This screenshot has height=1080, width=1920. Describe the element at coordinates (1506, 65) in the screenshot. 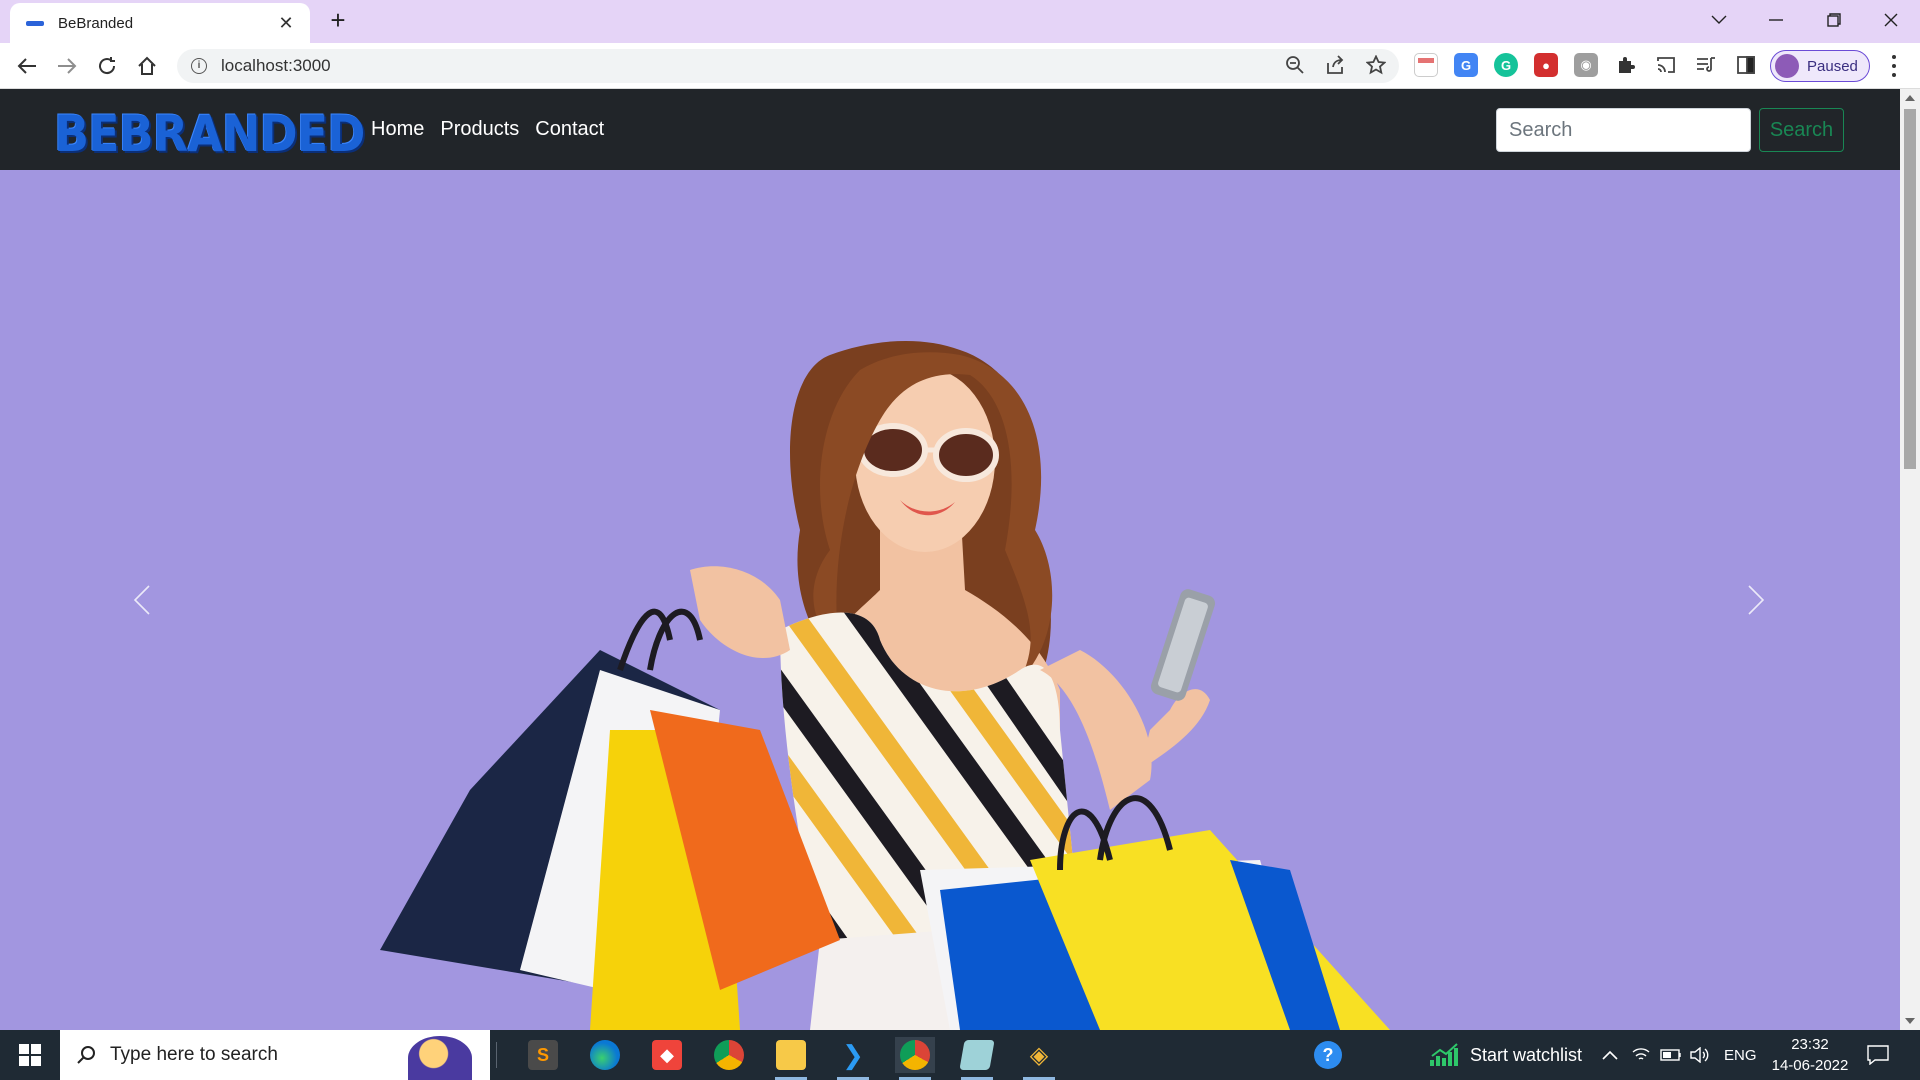

I see `grammarly-extension-icon: G` at that location.